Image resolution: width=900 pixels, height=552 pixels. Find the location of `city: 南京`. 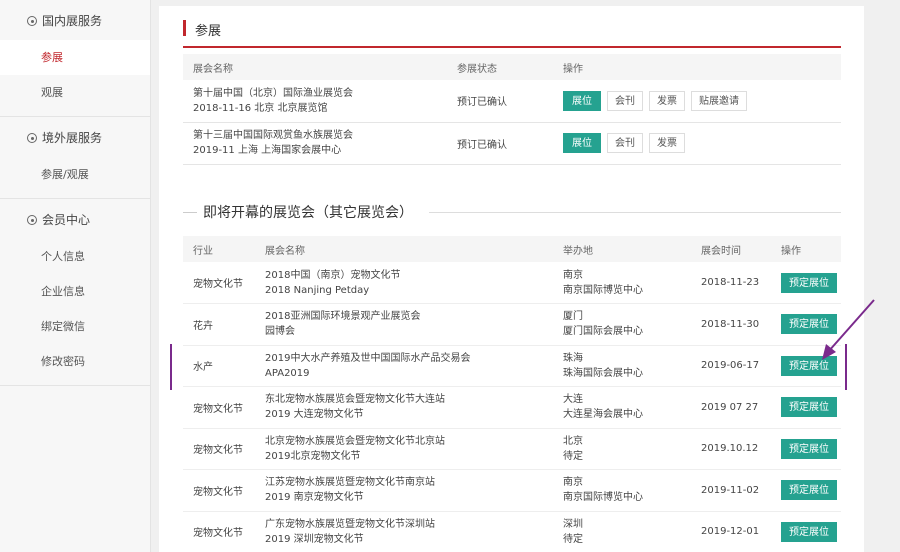

city: 南京 is located at coordinates (573, 483).